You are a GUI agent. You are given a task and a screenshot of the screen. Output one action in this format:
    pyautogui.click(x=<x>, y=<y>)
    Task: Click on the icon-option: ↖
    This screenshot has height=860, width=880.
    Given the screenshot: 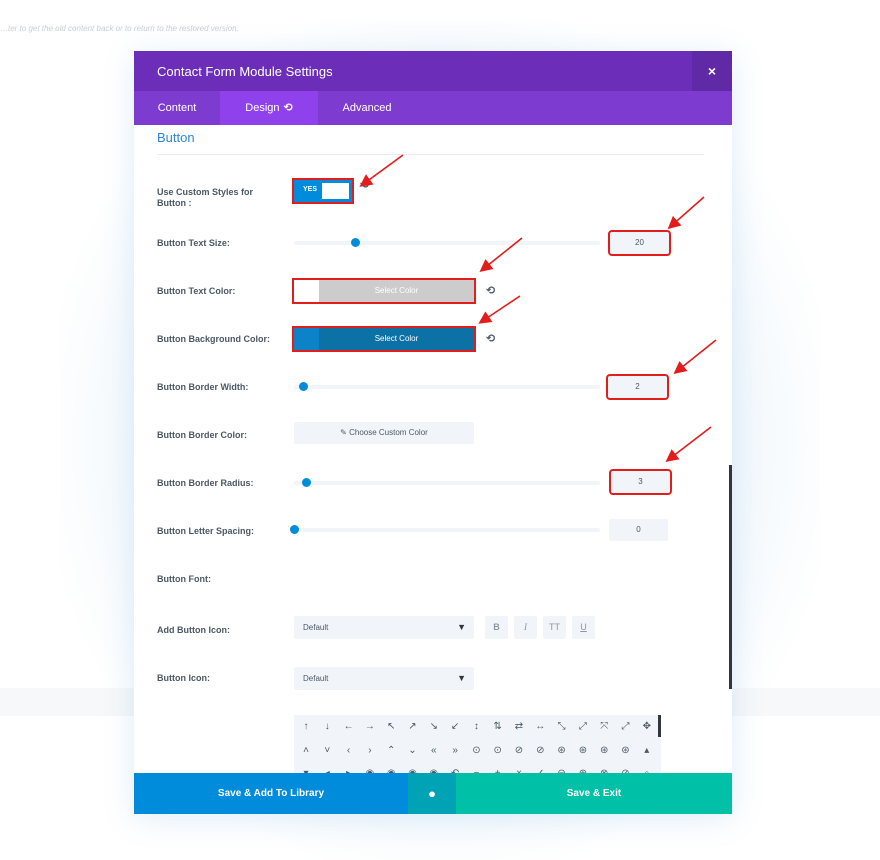 What is the action you would take?
    pyautogui.click(x=391, y=727)
    